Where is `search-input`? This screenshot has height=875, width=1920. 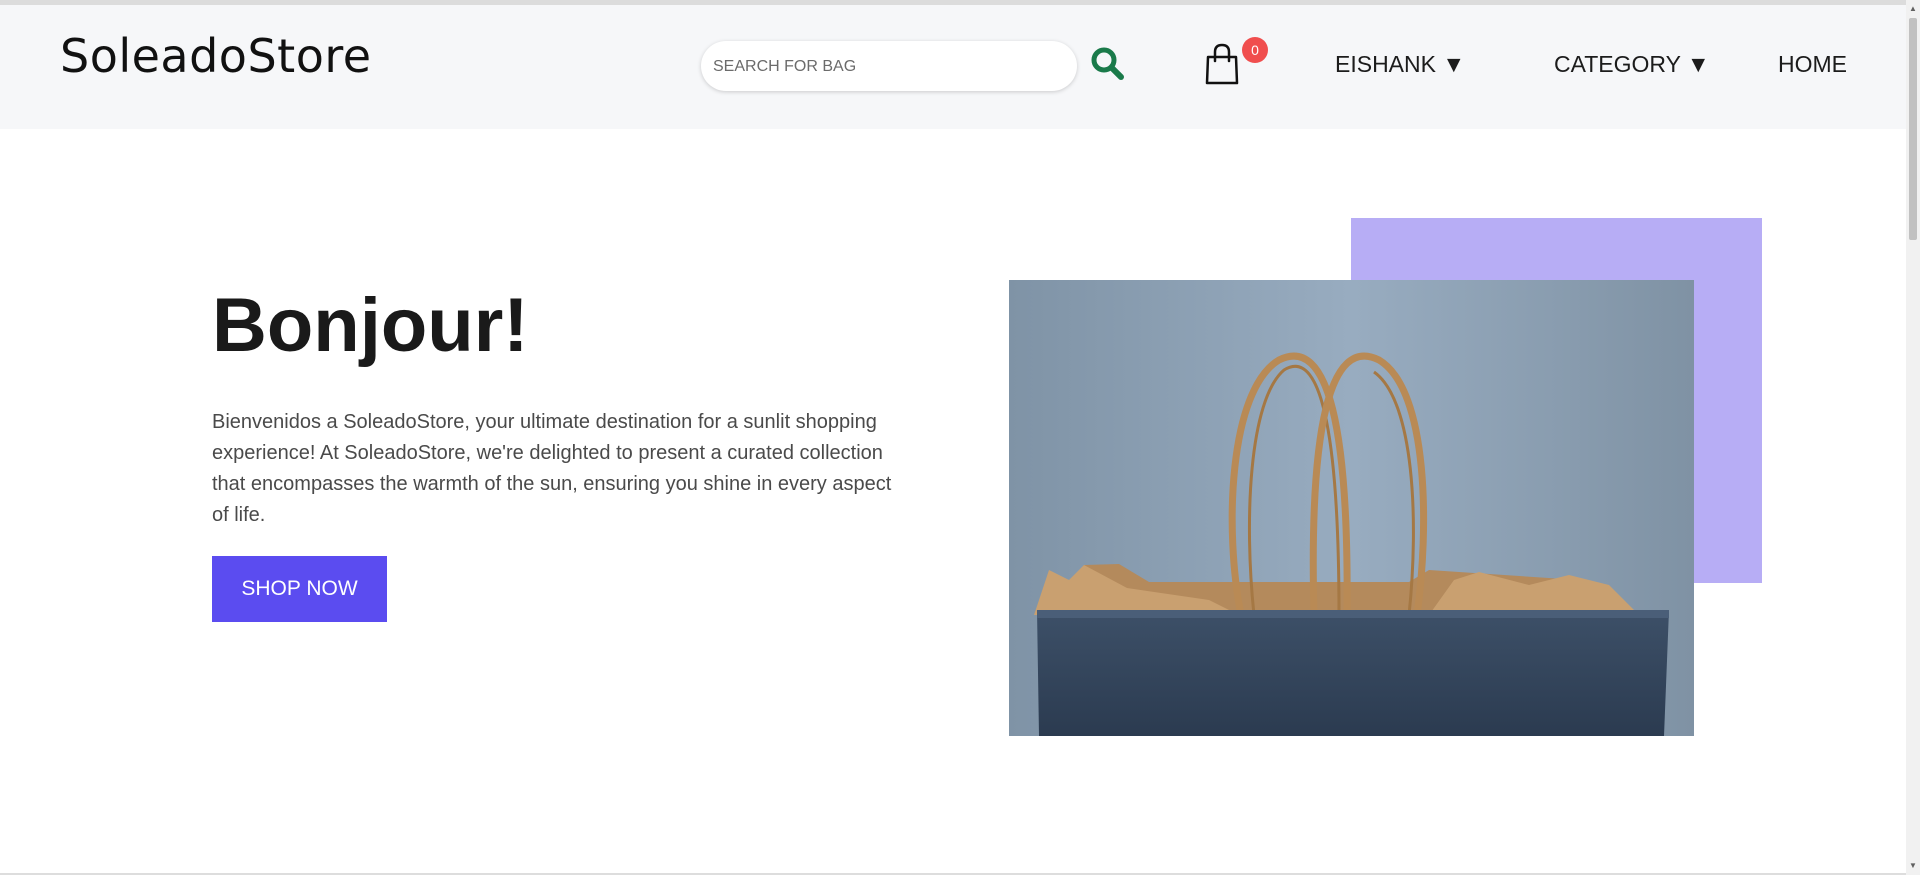 search-input is located at coordinates (888, 67).